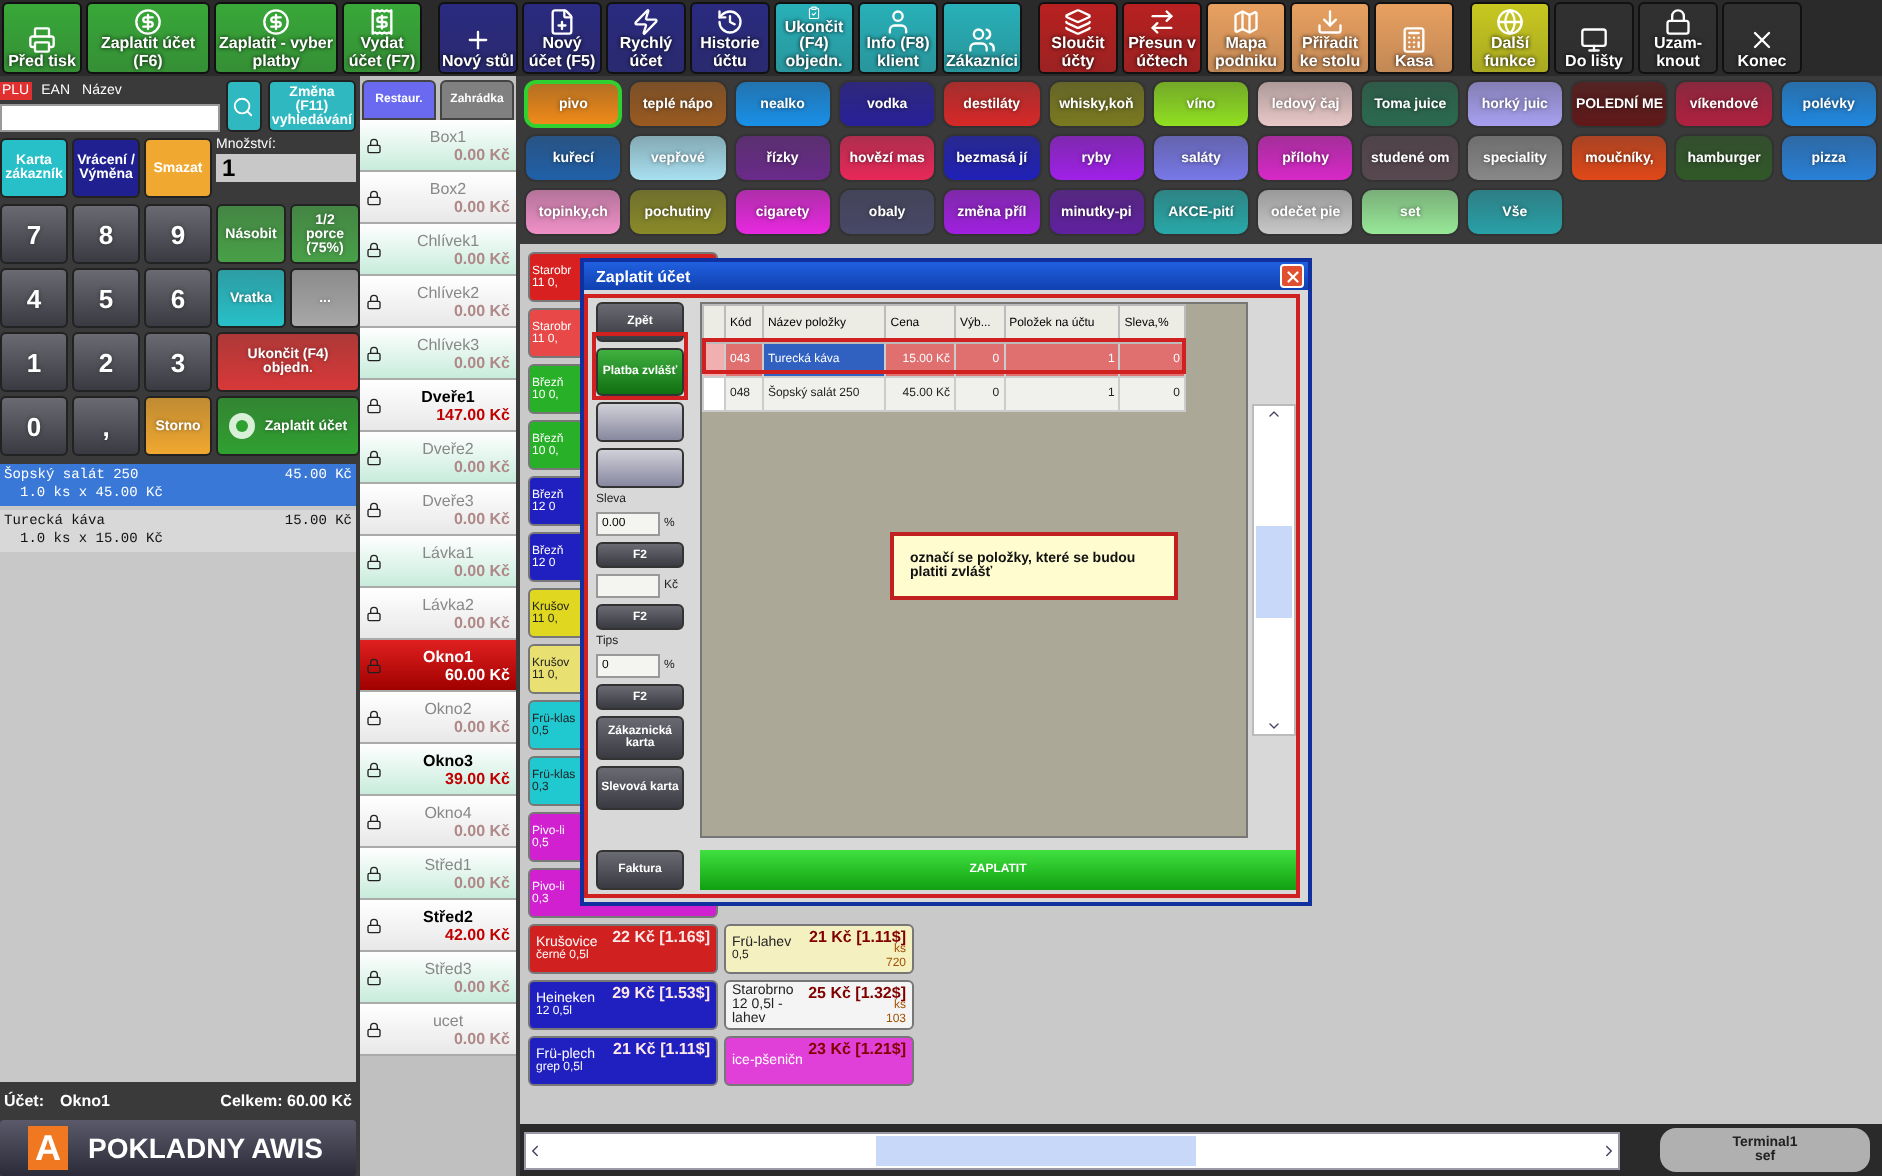 Image resolution: width=1882 pixels, height=1176 pixels. Describe the element at coordinates (562, 38) in the screenshot. I see `toolbar-button: Nový účet (F5)` at that location.